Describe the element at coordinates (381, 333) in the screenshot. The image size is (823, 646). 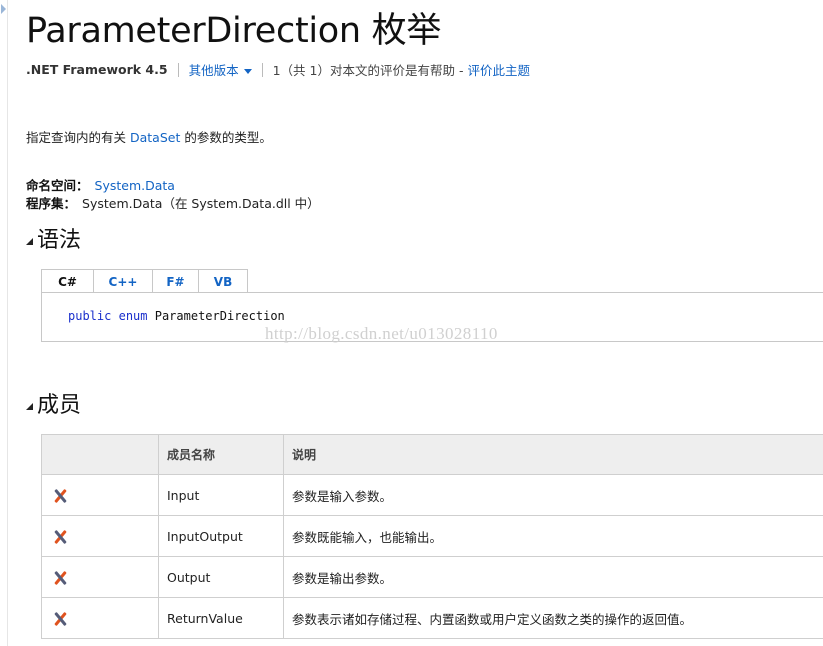
I see `watermark: http://blog.csdn.net/u013028110` at that location.